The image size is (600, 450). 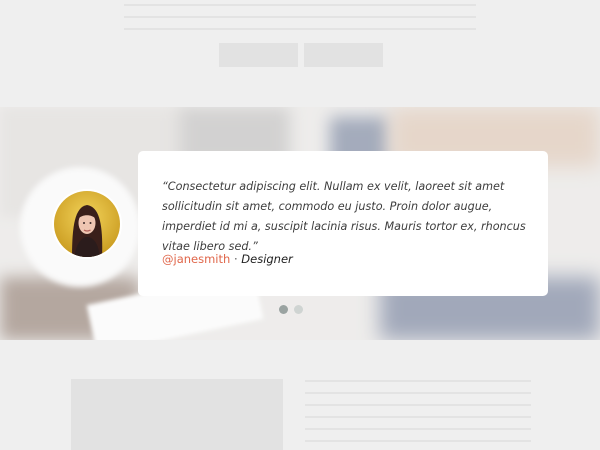 What do you see at coordinates (267, 259) in the screenshot?
I see `author-role: Designer` at bounding box center [267, 259].